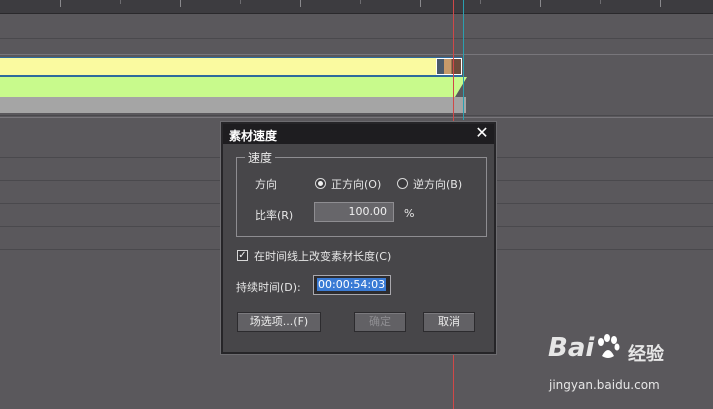 The image size is (713, 409). Describe the element at coordinates (482, 133) in the screenshot. I see `close-icon: ✕` at that location.